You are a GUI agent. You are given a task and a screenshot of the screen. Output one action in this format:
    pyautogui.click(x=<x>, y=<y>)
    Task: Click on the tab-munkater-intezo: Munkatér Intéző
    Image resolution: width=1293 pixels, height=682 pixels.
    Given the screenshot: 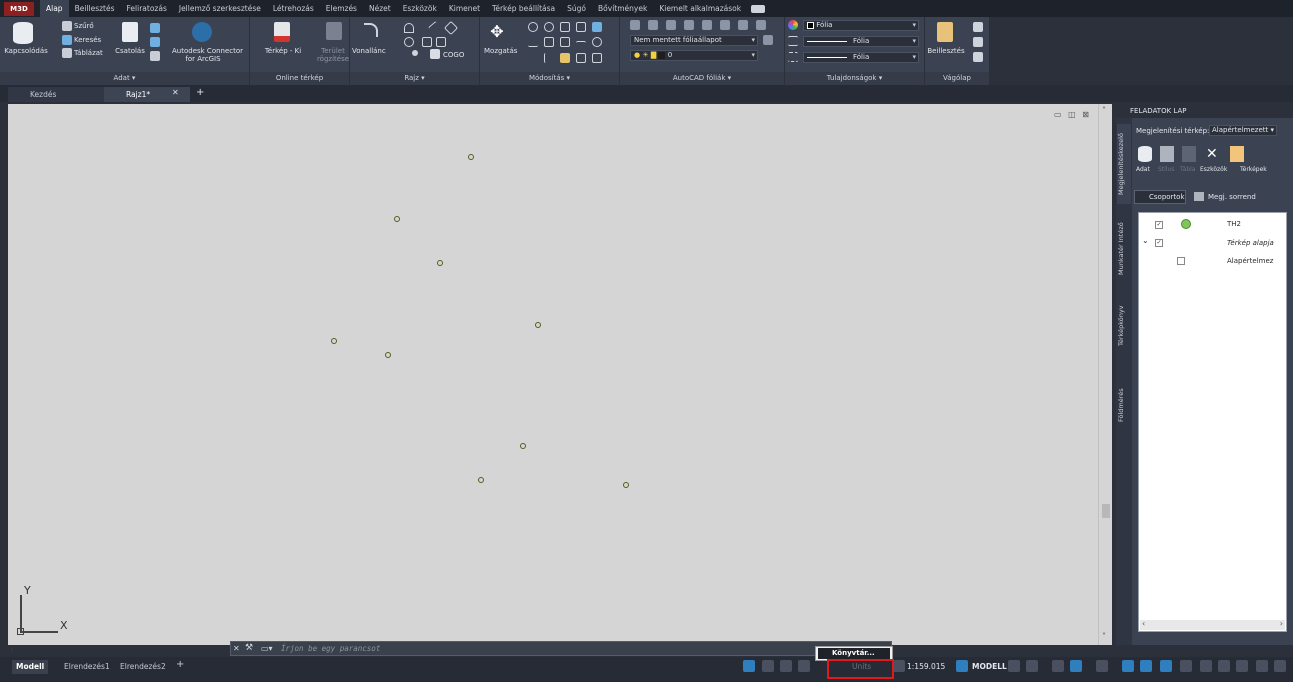 What is the action you would take?
    pyautogui.click(x=1124, y=249)
    